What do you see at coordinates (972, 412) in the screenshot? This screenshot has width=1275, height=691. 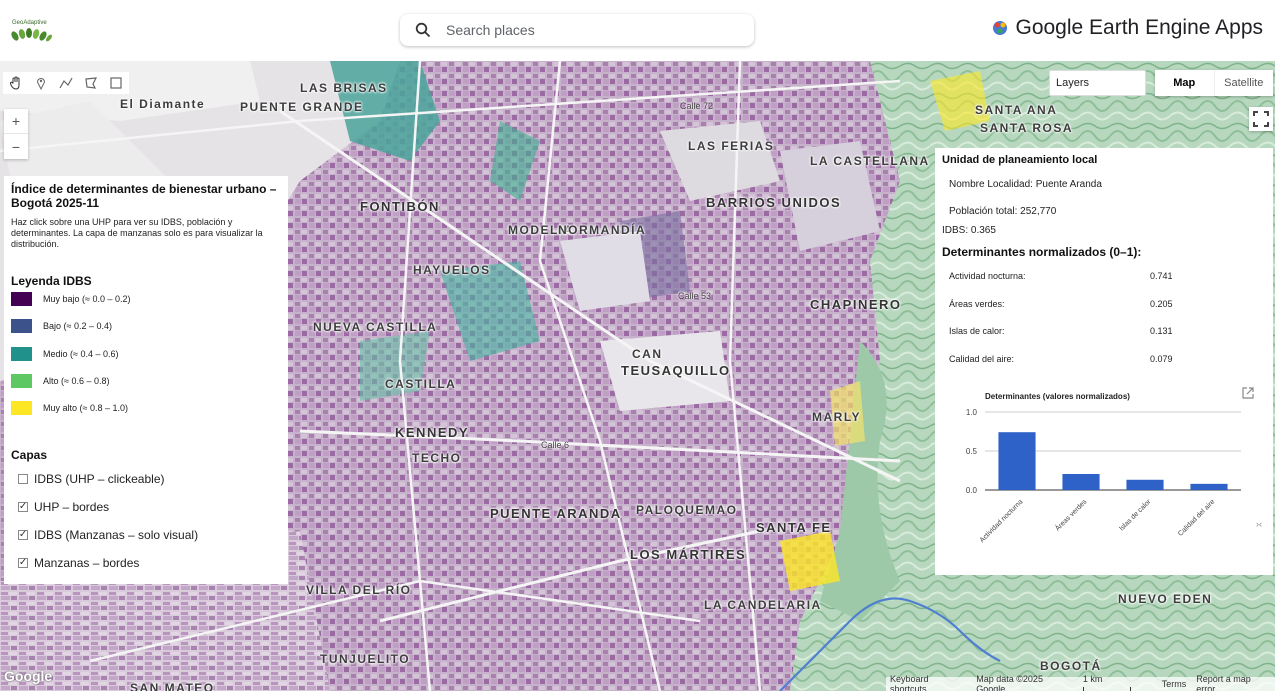 I see `y-tick-label: 1.0` at bounding box center [972, 412].